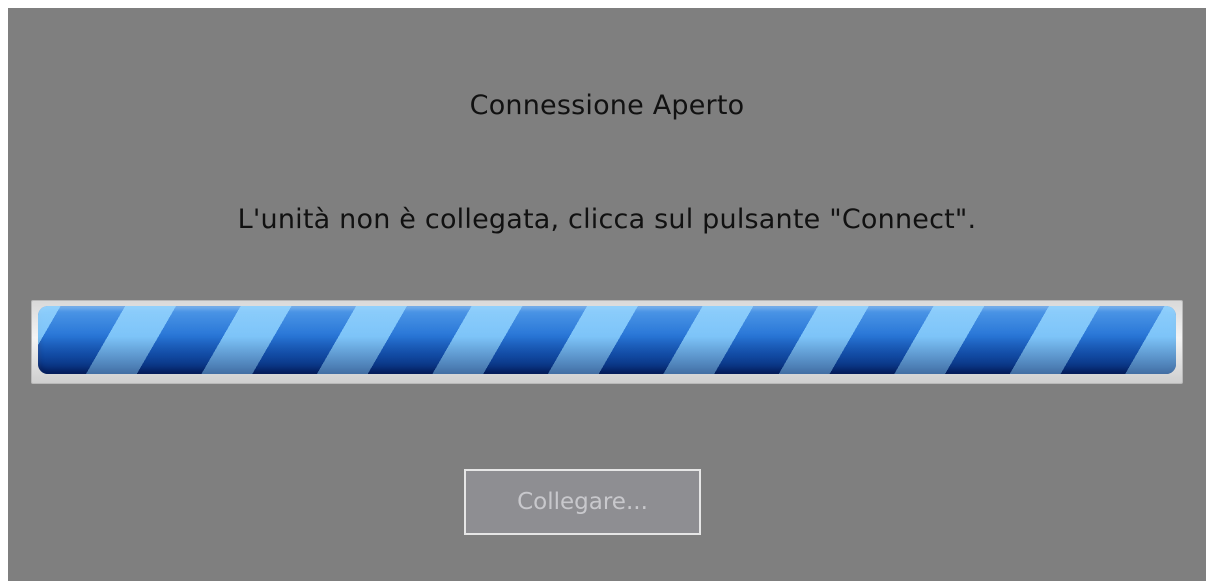  What do you see at coordinates (607, 105) in the screenshot?
I see `dialog-title: Connessione Aperto` at bounding box center [607, 105].